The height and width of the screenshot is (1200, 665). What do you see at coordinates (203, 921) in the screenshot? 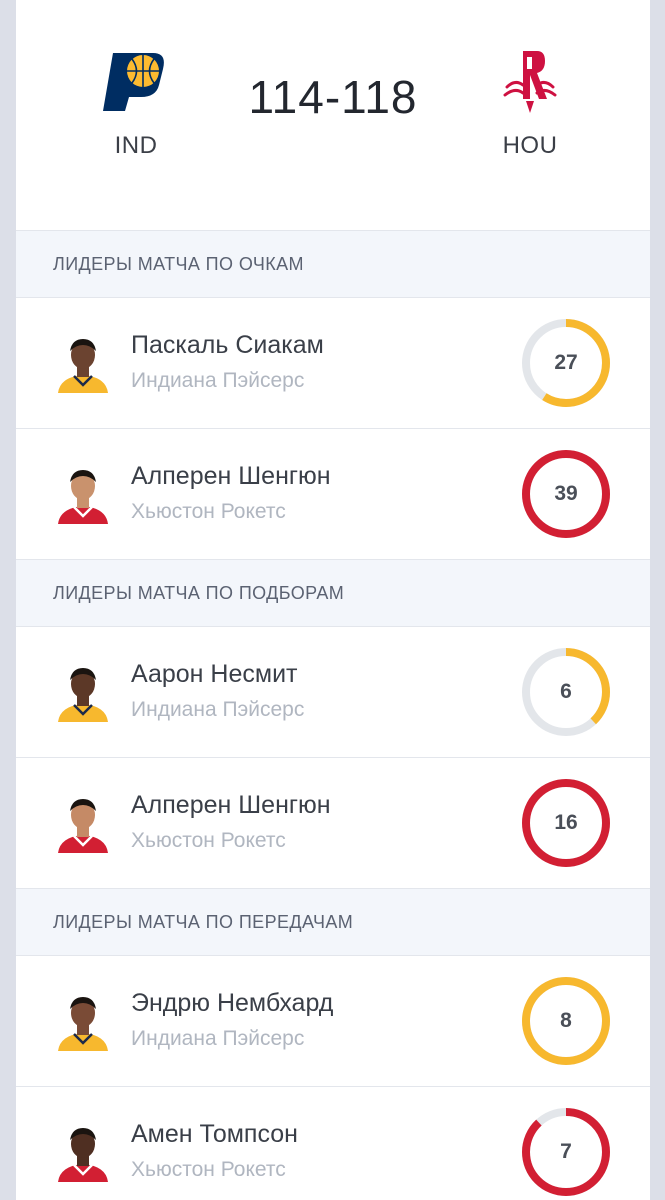
I see `section-title: ЛИДЕРЫ МАТЧА ПО ПЕРЕДАЧАМ` at bounding box center [203, 921].